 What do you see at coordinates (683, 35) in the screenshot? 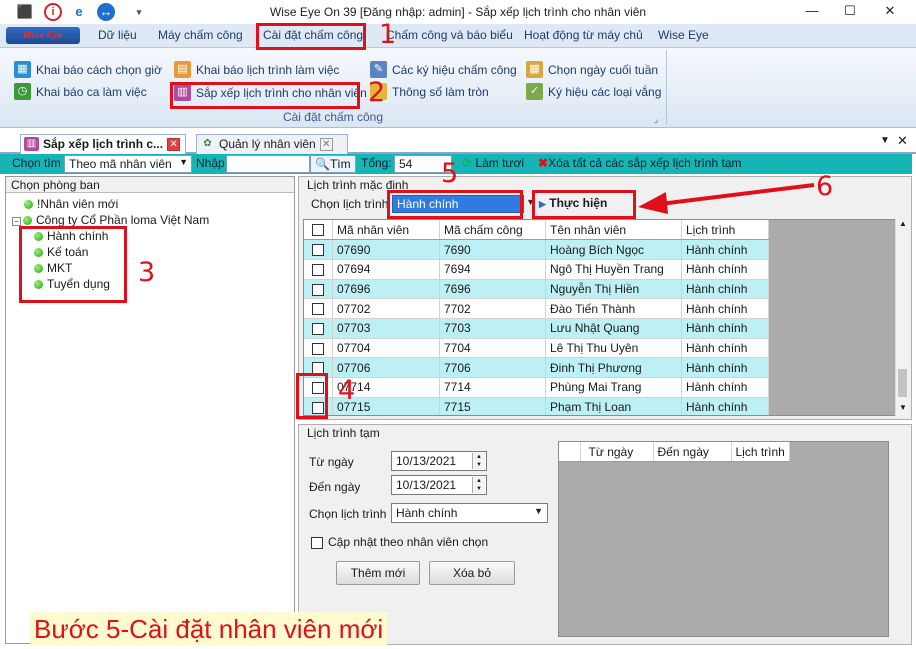
I see `menu-wise-eye: Wise Eye` at bounding box center [683, 35].